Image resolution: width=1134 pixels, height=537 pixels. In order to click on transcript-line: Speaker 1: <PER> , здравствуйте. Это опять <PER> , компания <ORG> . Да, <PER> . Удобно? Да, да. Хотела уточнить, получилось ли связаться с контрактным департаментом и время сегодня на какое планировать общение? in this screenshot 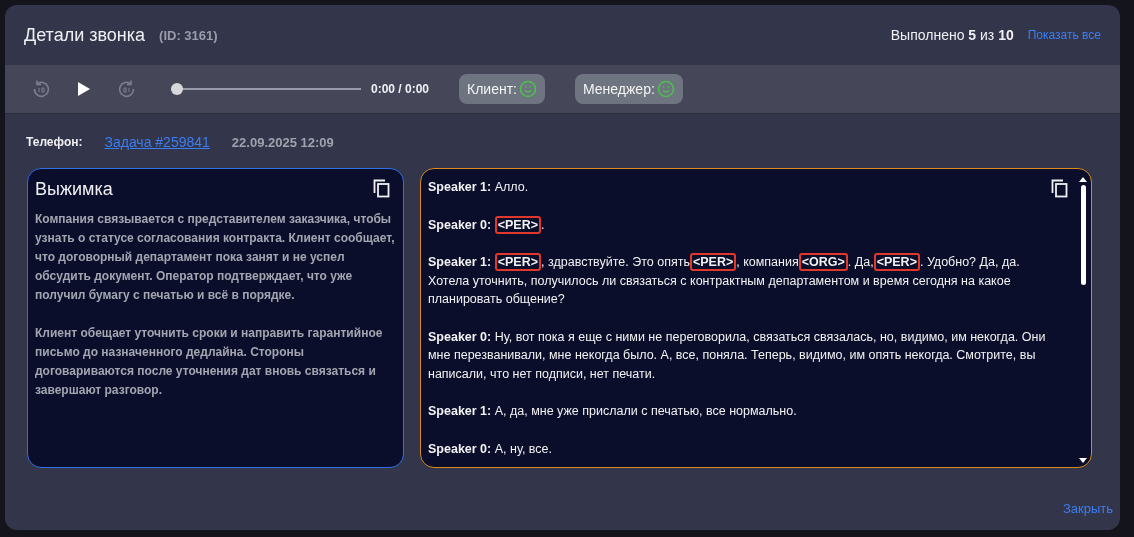, I will do `click(724, 280)`.